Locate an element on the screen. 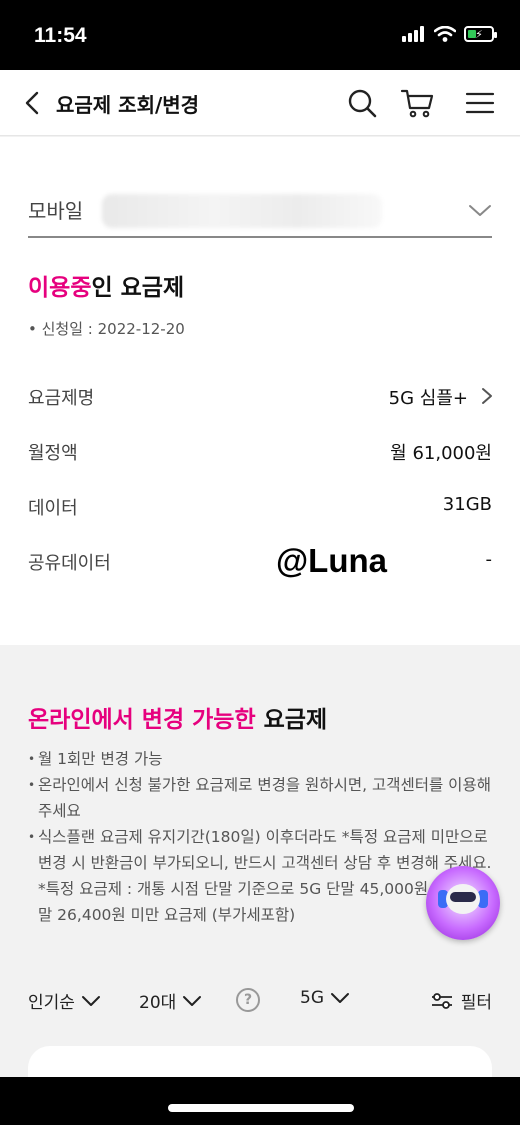 The image size is (520, 1125). online-change-title-rest: 요금제 is located at coordinates (291, 720).